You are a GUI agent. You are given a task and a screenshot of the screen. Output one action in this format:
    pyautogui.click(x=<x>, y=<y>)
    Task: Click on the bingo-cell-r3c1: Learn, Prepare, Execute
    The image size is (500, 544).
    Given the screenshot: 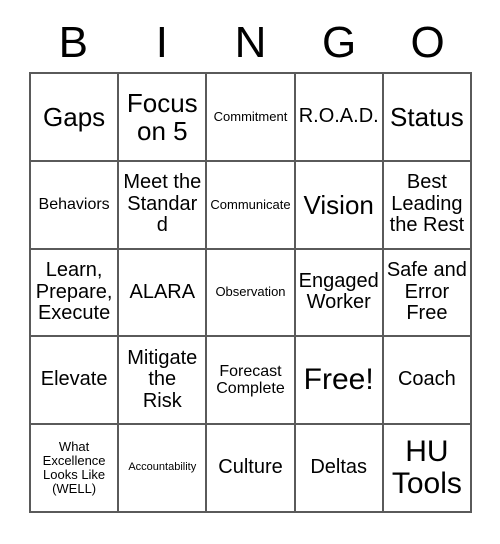 What is the action you would take?
    pyautogui.click(x=75, y=293)
    